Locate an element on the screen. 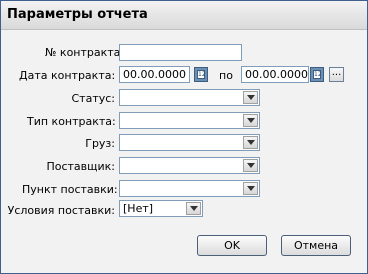 The height and width of the screenshot is (274, 368). contract-date-from-value: 00.00.0000 is located at coordinates (154, 74).